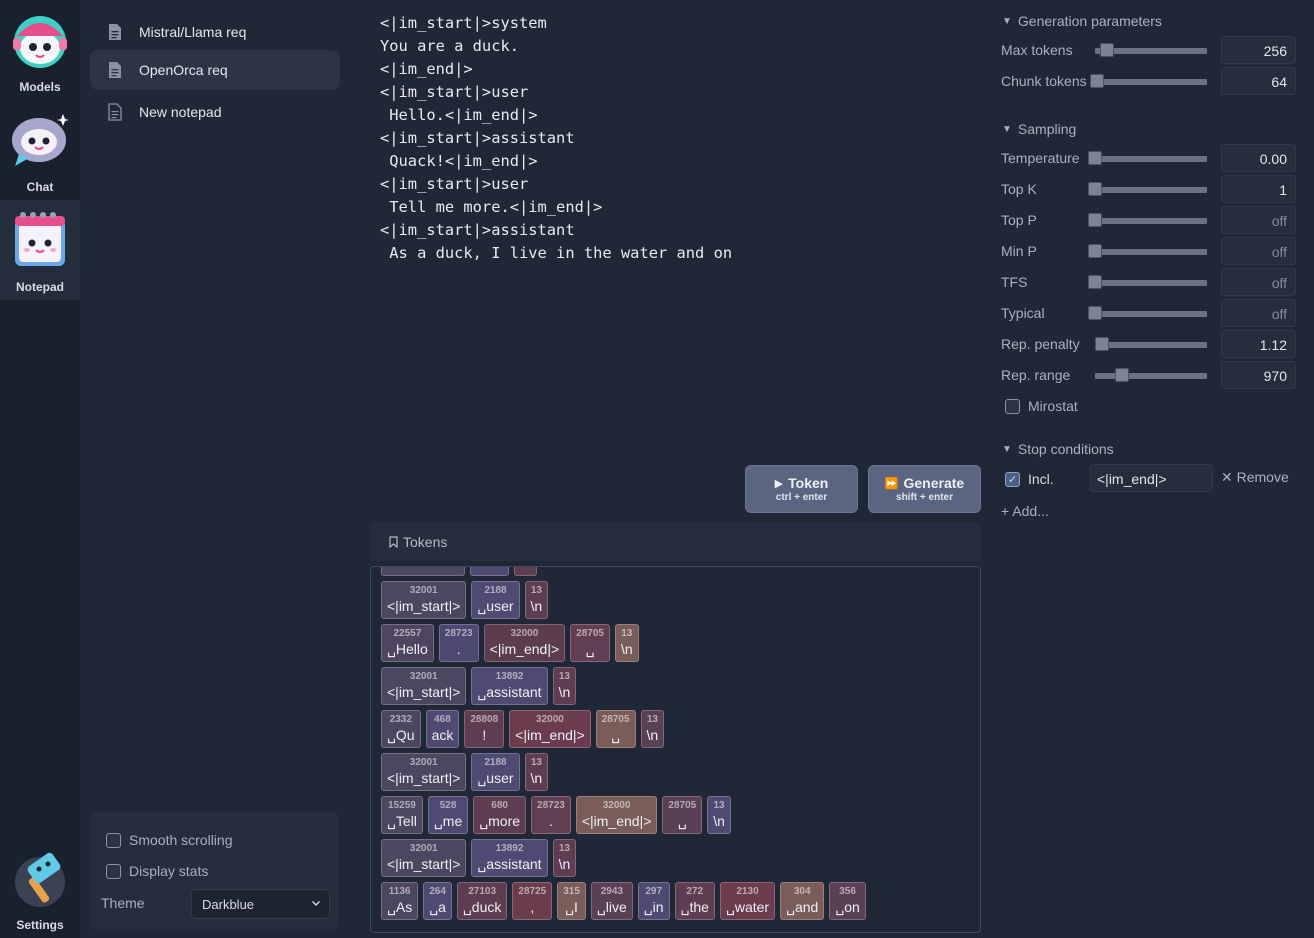  Describe the element at coordinates (113, 871) in the screenshot. I see `display-stats-checkbox` at that location.